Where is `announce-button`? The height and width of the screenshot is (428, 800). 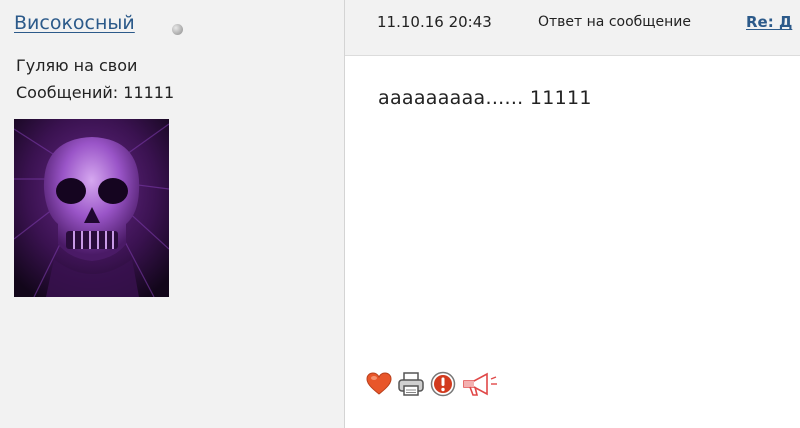
announce-button is located at coordinates (479, 384).